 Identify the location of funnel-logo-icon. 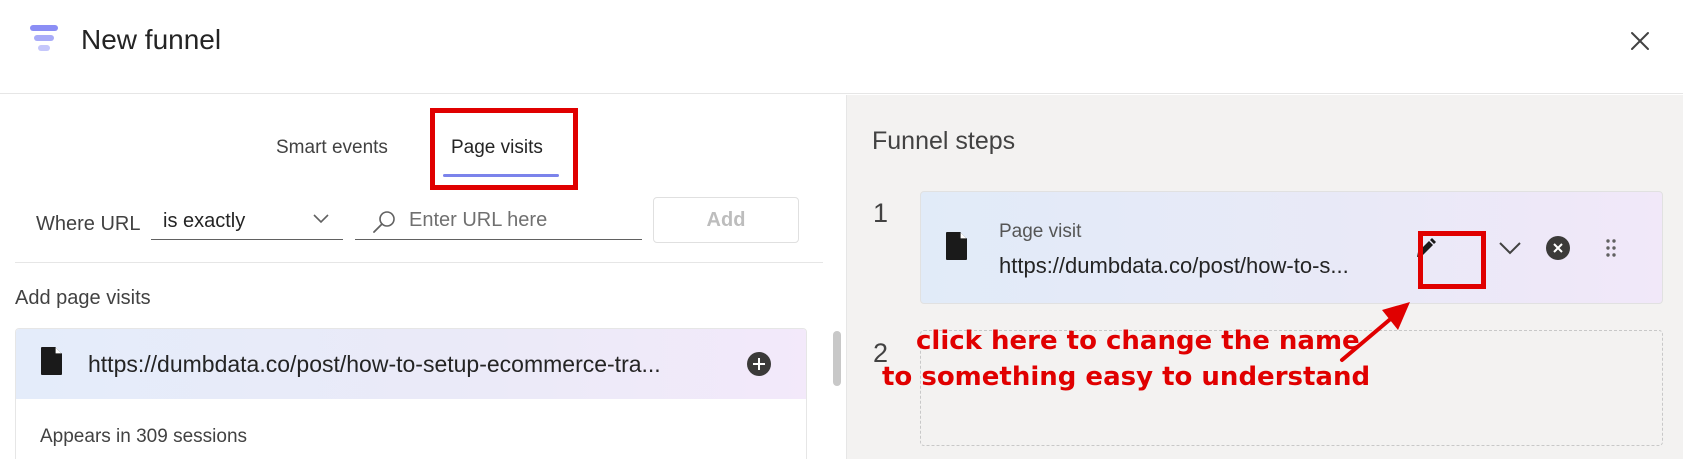
(44, 38).